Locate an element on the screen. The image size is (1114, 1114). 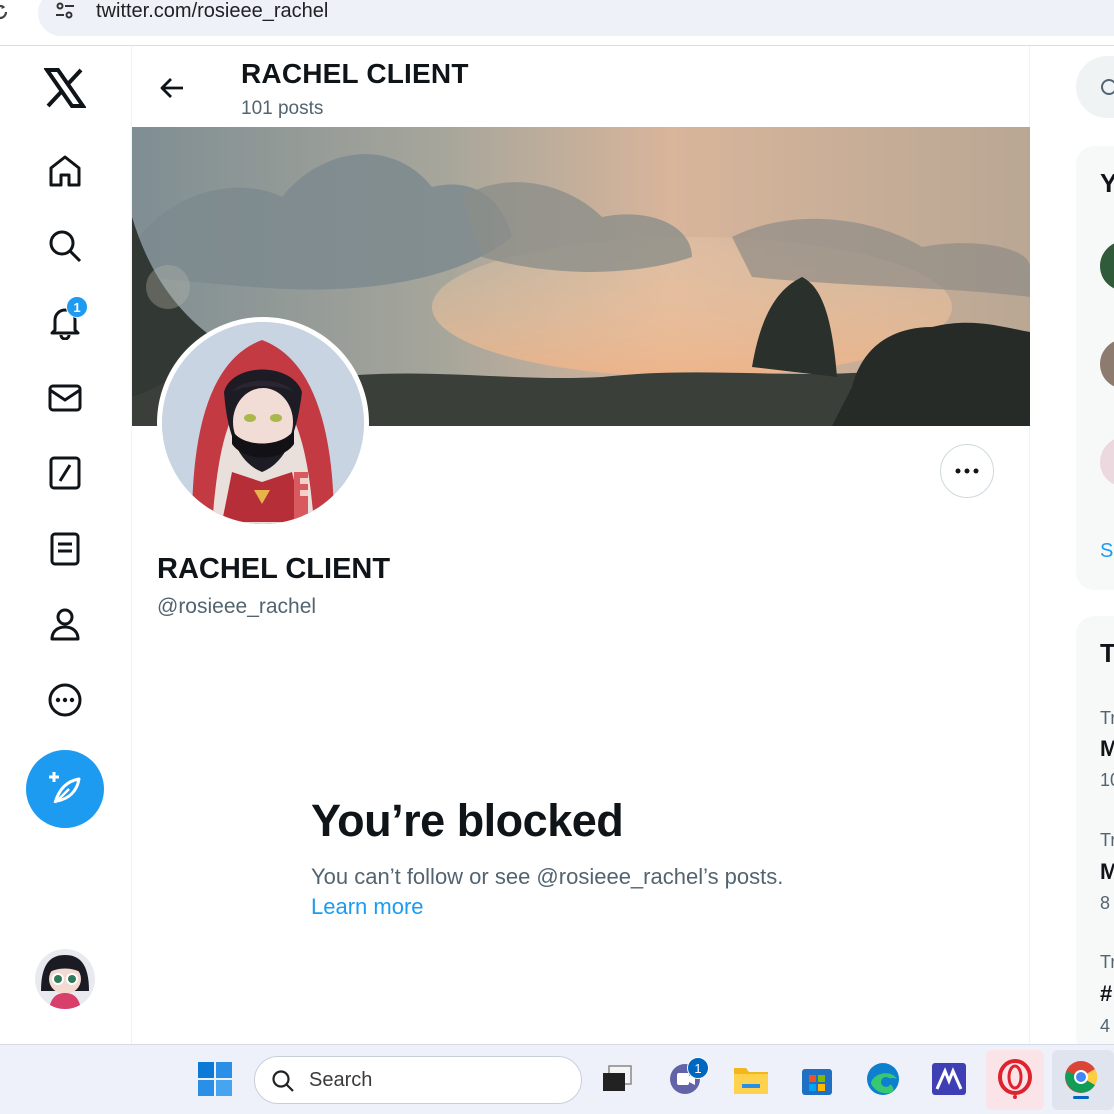
header-post-count: 101 posts is located at coordinates (282, 108).